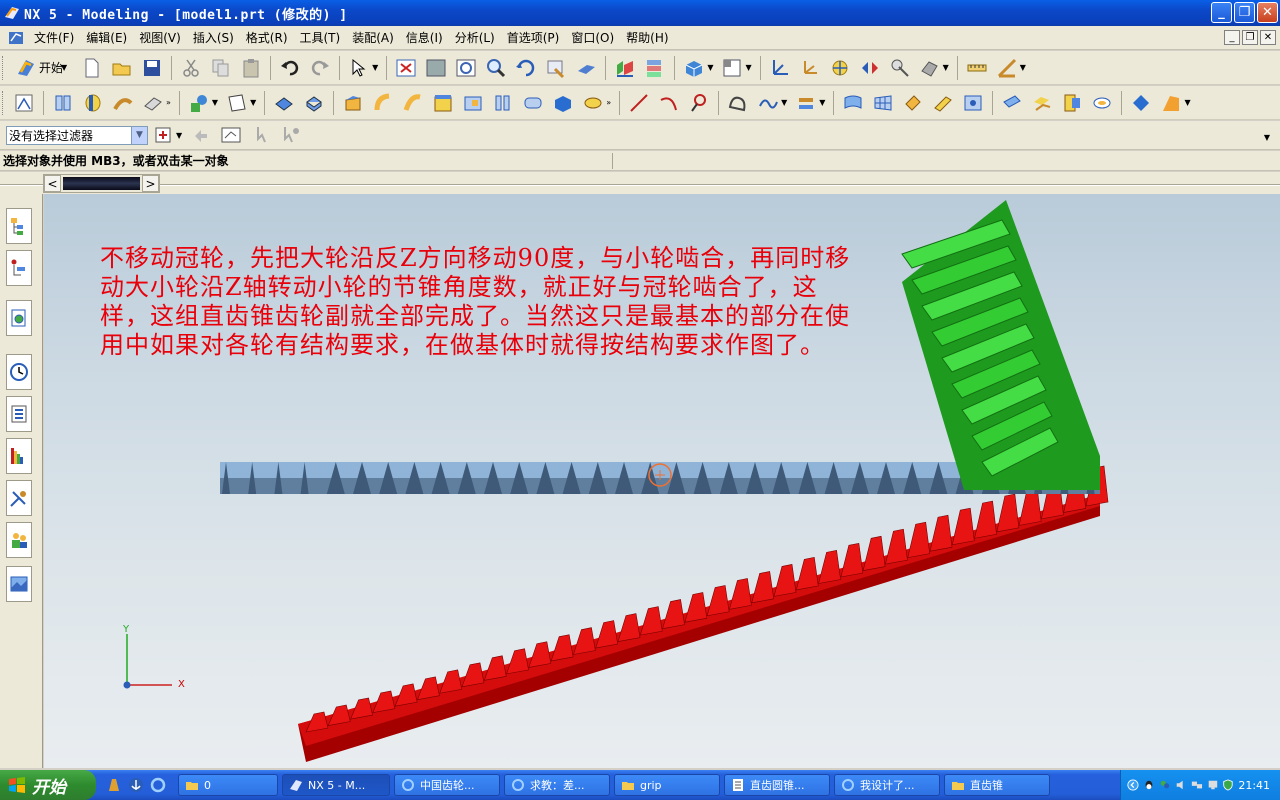  Describe the element at coordinates (373, 37) in the screenshot. I see `menu-assembly: 装配(A)` at that location.